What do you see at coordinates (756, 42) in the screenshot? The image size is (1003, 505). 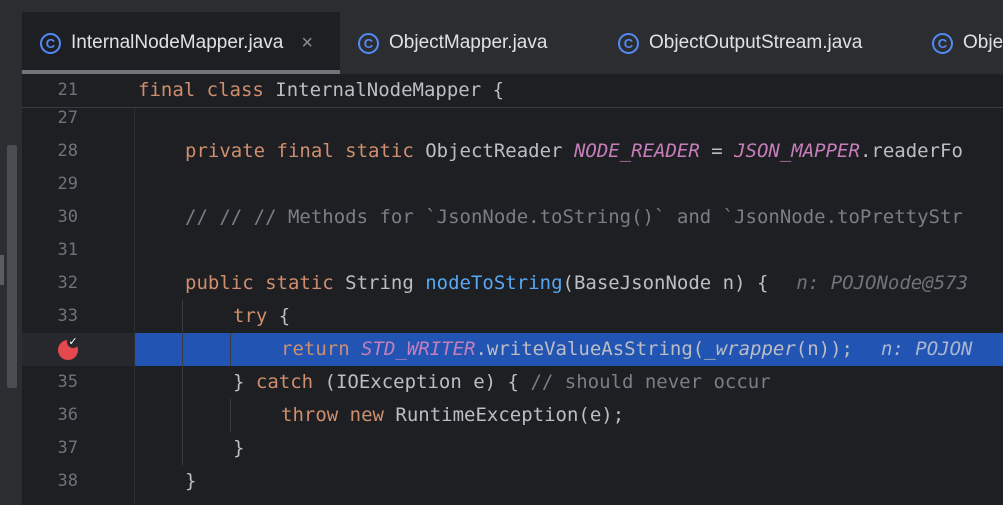 I see `tab-label: ObjectOutputStream.java` at bounding box center [756, 42].